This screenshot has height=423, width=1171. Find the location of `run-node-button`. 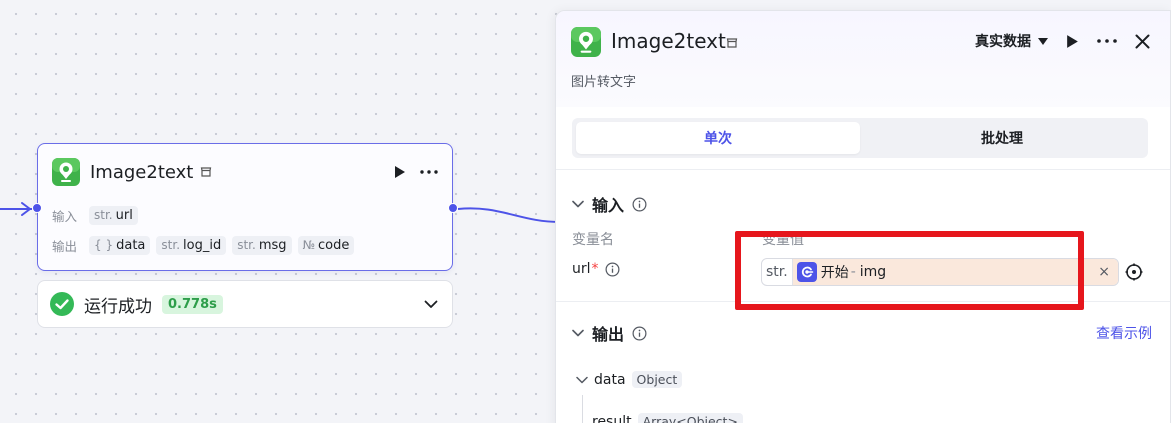

run-node-button is located at coordinates (400, 172).